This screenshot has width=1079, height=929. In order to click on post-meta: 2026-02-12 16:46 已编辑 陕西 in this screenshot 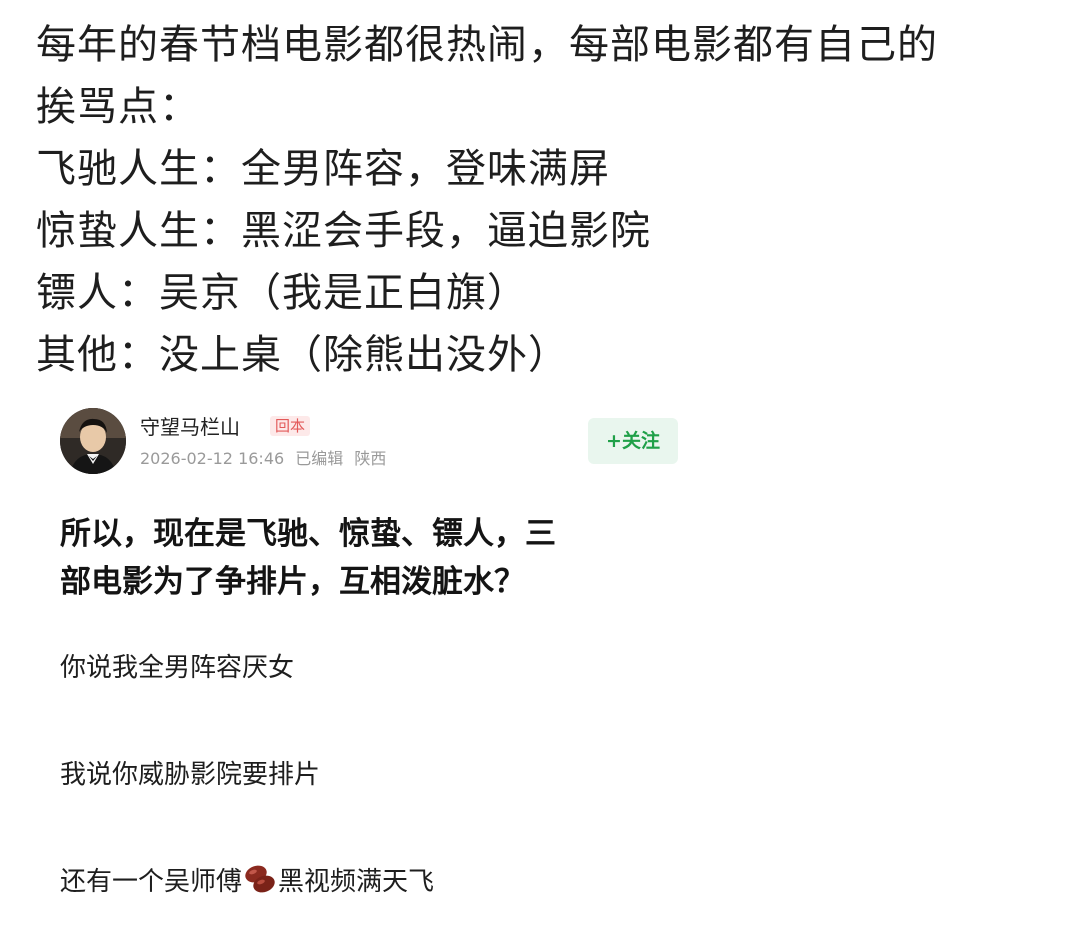, I will do `click(266, 459)`.